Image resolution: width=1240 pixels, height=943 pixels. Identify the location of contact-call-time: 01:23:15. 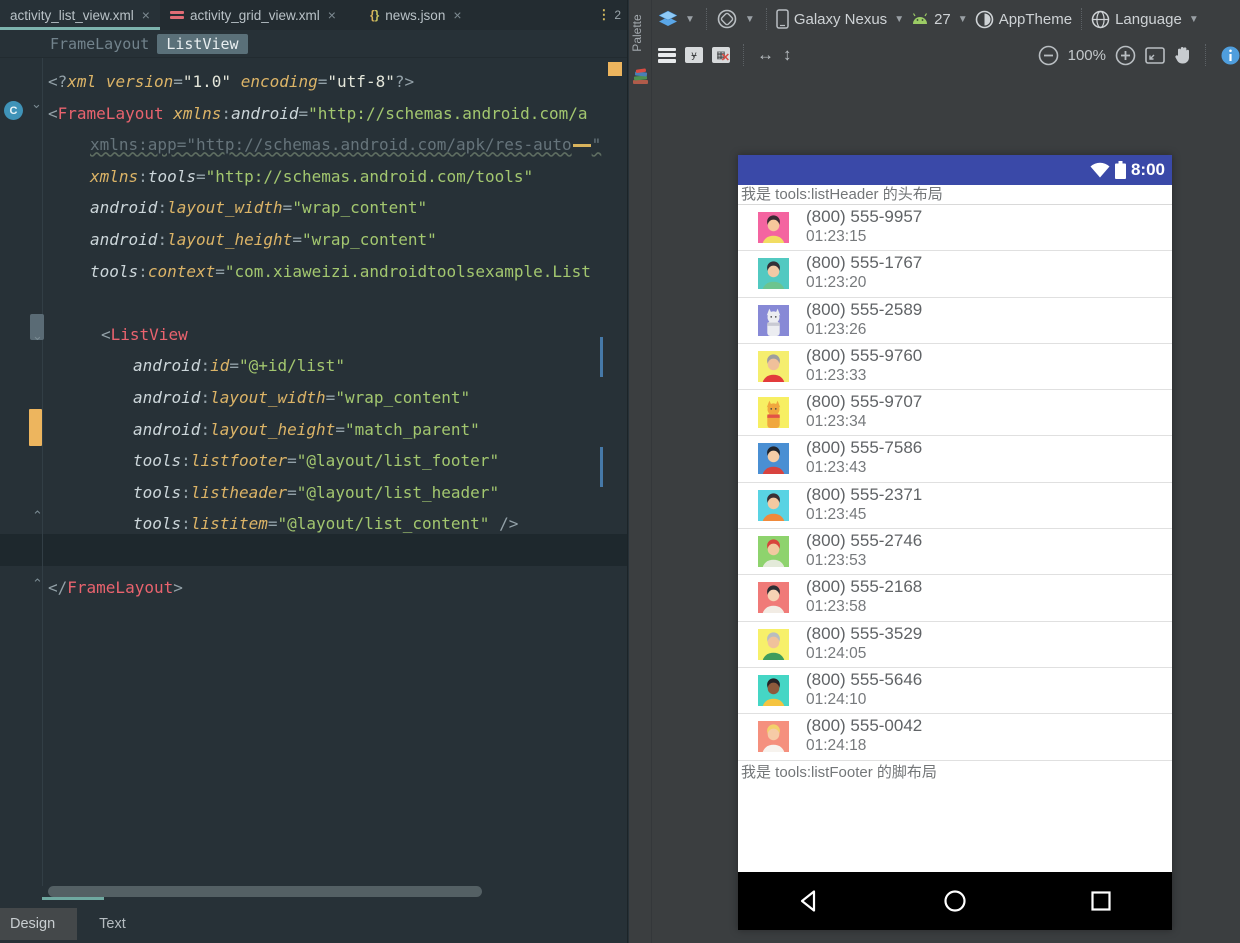
(836, 236).